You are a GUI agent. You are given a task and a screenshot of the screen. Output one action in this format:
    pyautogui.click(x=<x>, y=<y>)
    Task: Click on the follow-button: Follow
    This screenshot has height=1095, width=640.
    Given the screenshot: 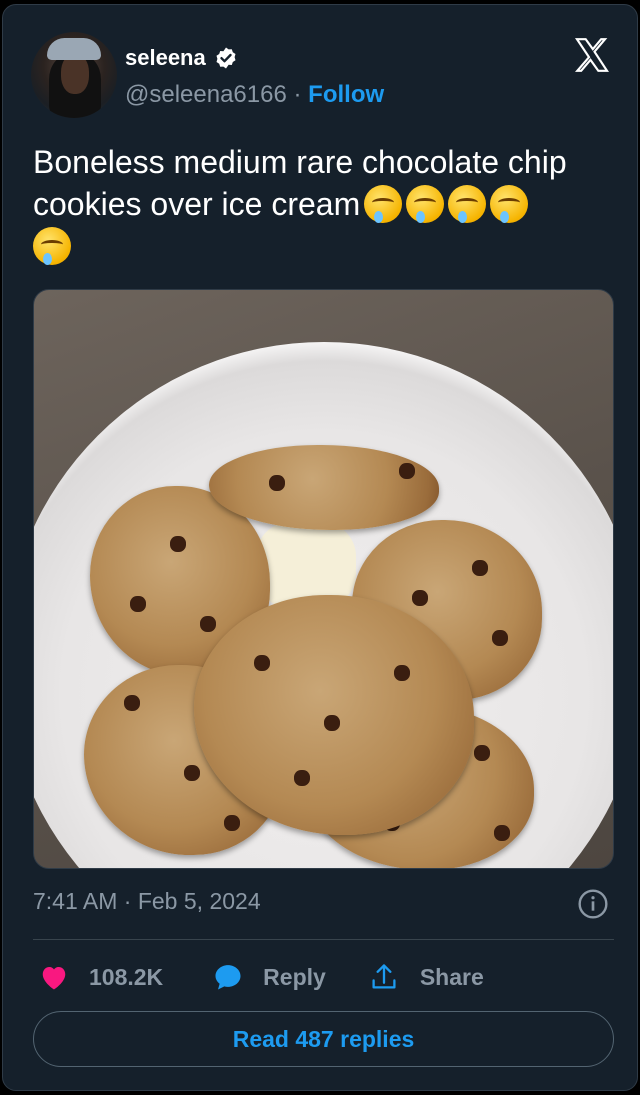 What is the action you would take?
    pyautogui.click(x=346, y=94)
    